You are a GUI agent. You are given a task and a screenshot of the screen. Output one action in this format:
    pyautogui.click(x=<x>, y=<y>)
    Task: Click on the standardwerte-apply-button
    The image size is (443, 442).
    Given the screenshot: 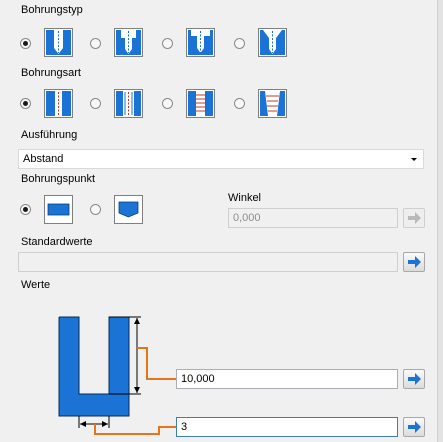 What is the action you would take?
    pyautogui.click(x=414, y=262)
    